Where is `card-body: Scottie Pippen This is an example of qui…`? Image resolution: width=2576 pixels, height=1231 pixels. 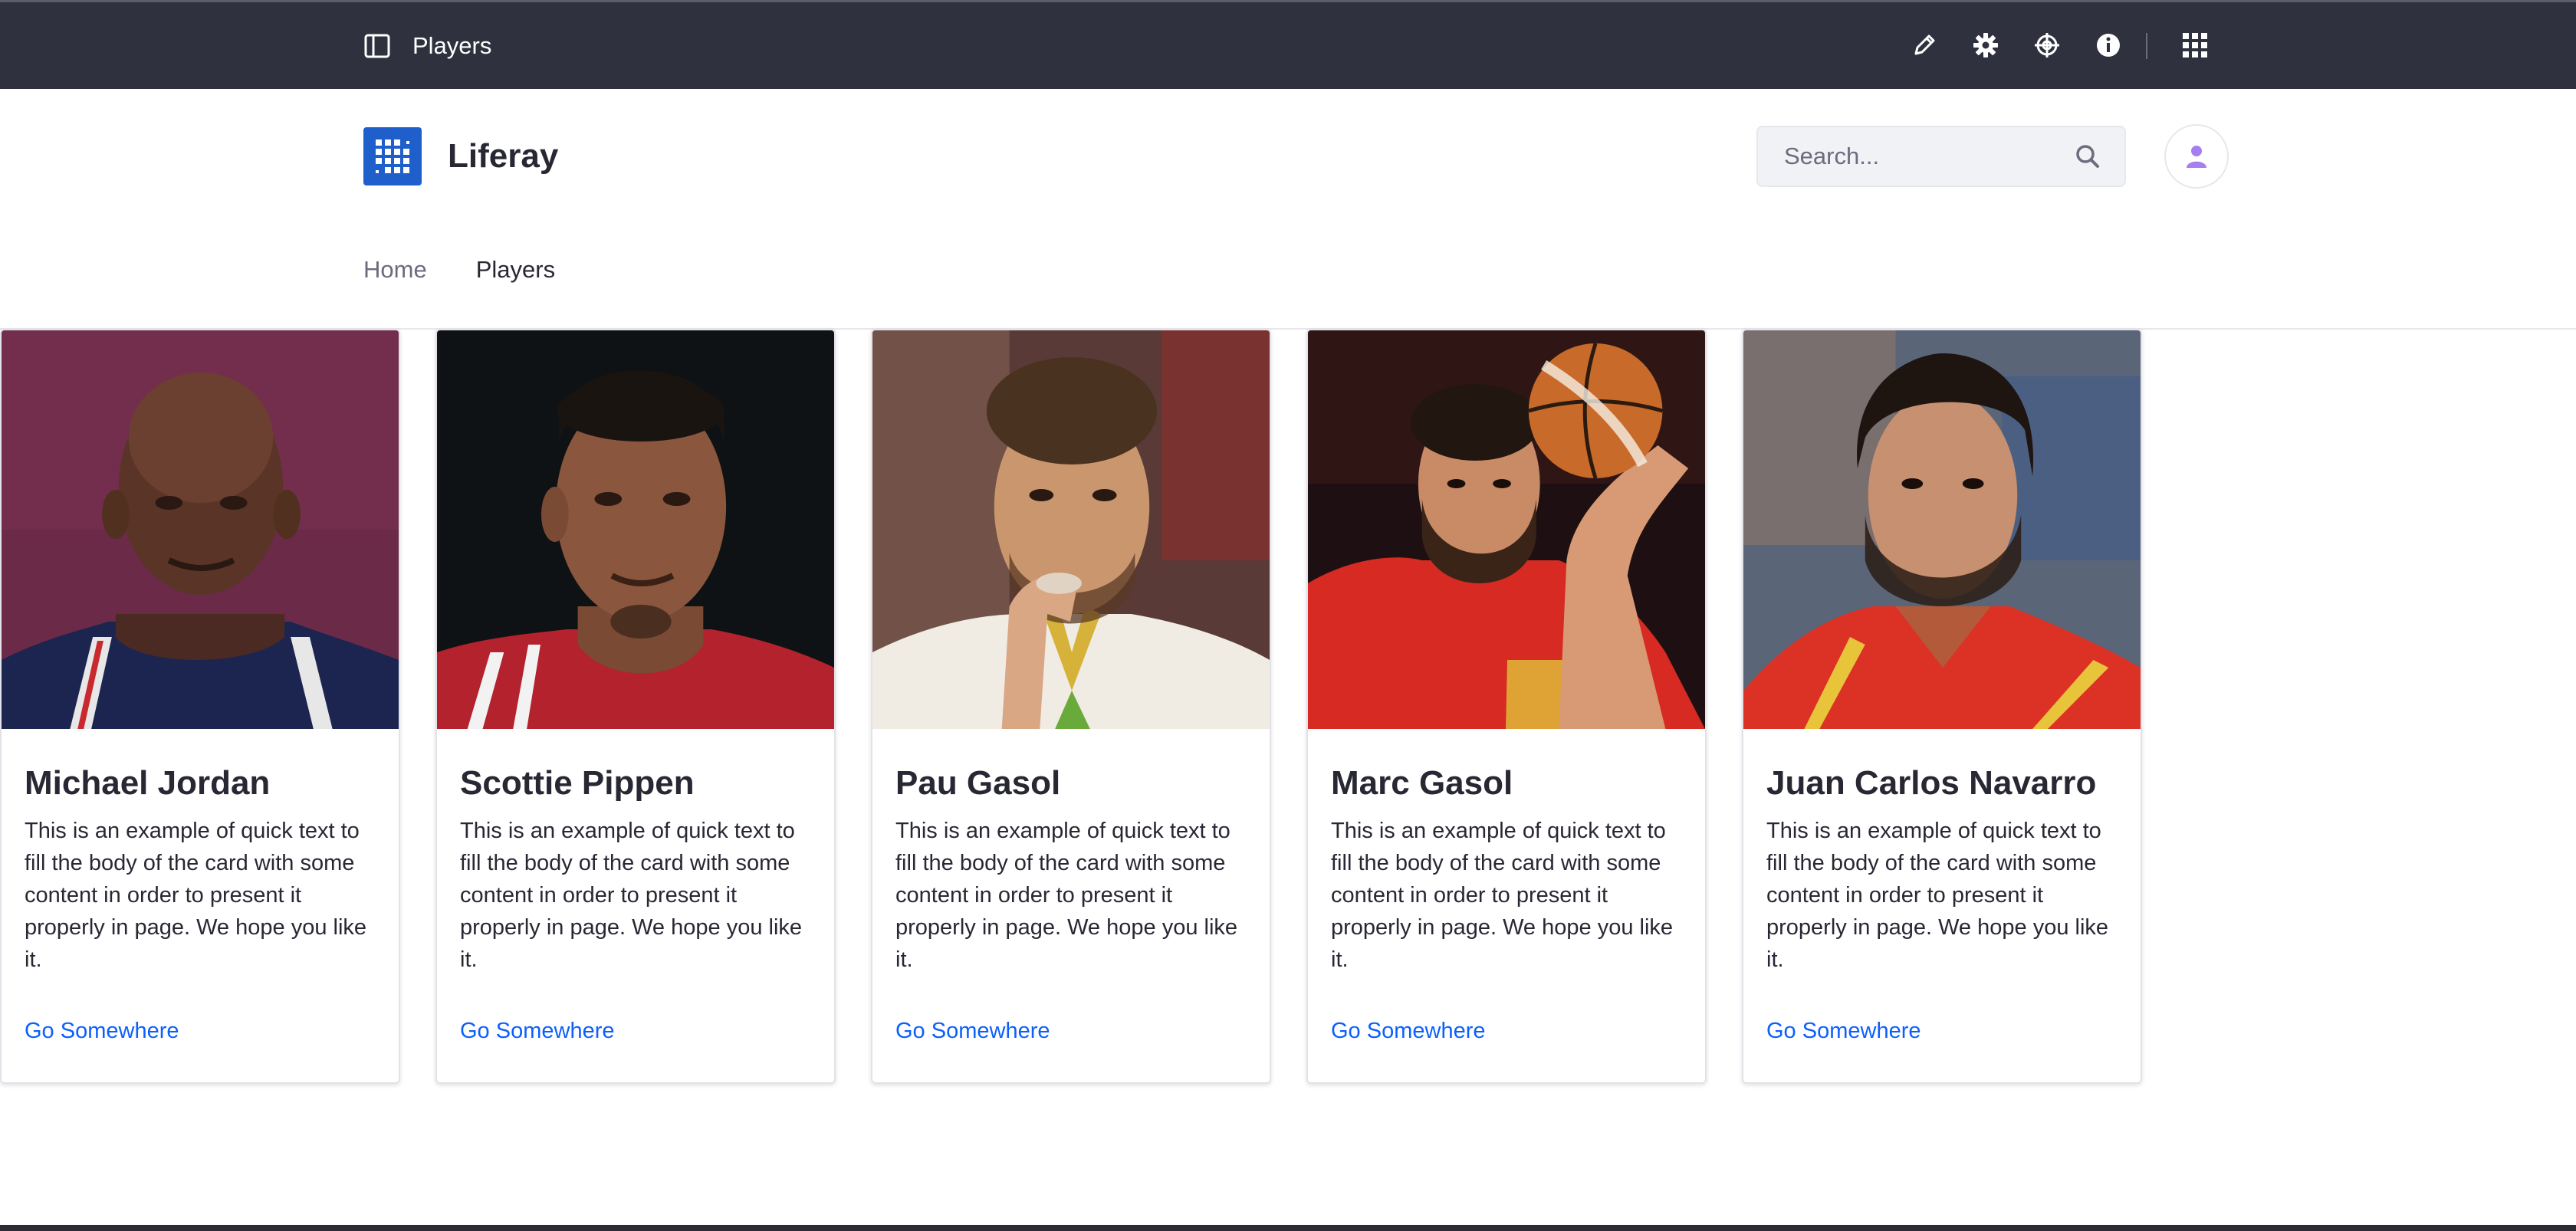 card-body: Scottie Pippen This is an example of qui… is located at coordinates (637, 868).